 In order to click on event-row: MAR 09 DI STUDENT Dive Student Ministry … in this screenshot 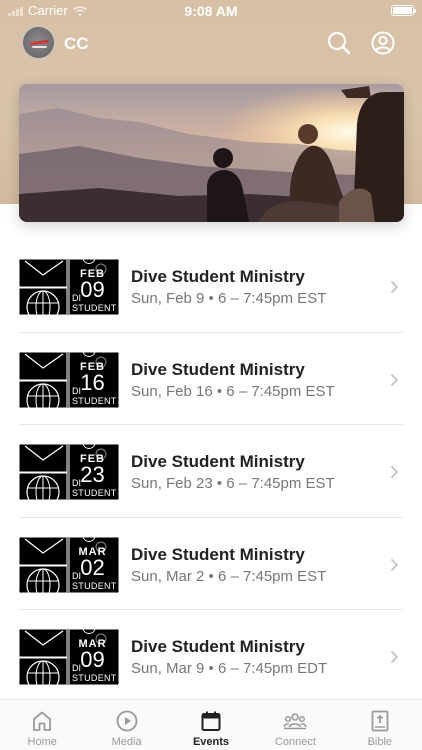, I will do `click(211, 656)`.